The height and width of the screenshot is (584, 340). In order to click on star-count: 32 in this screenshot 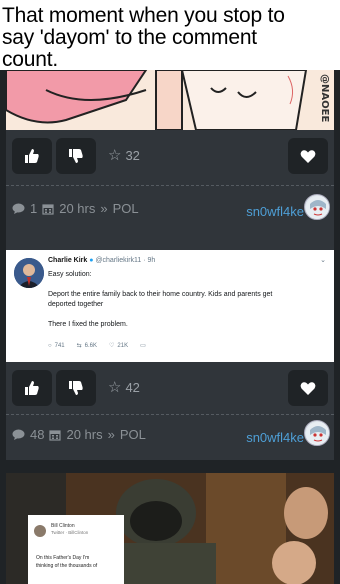, I will do `click(132, 155)`.